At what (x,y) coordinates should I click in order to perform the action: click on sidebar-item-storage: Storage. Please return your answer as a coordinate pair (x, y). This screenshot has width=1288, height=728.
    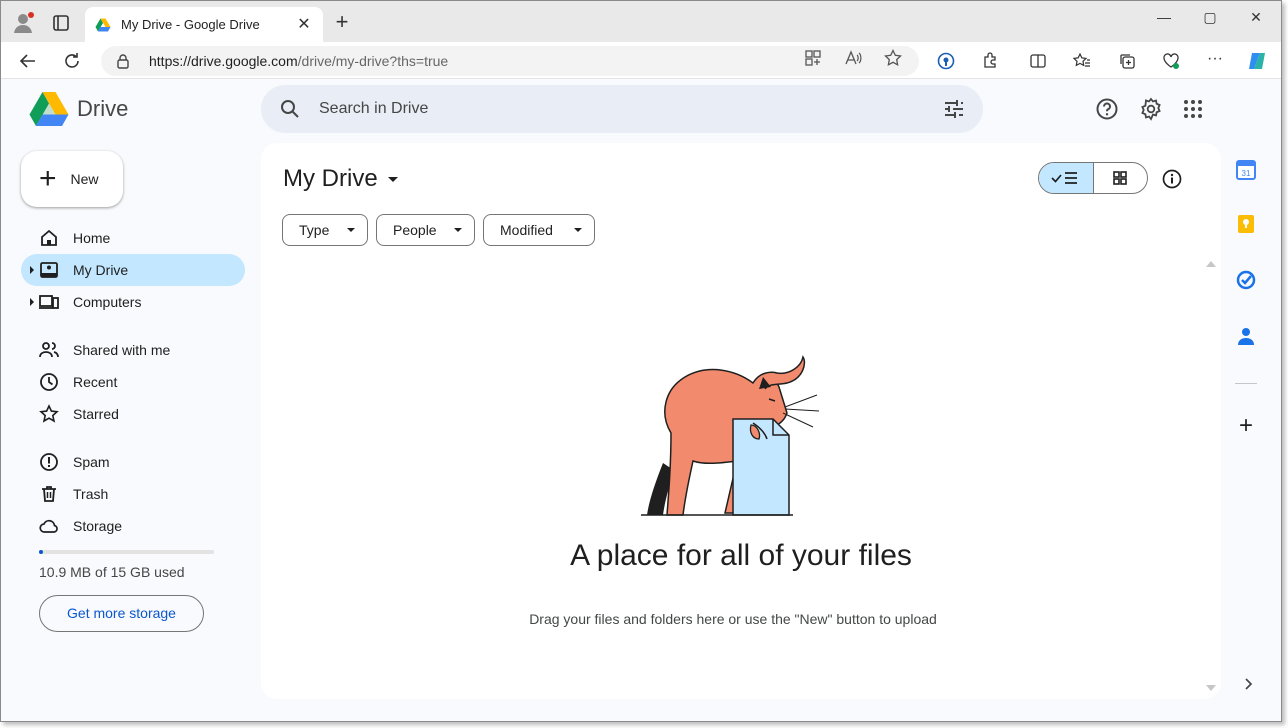
    Looking at the image, I should click on (133, 526).